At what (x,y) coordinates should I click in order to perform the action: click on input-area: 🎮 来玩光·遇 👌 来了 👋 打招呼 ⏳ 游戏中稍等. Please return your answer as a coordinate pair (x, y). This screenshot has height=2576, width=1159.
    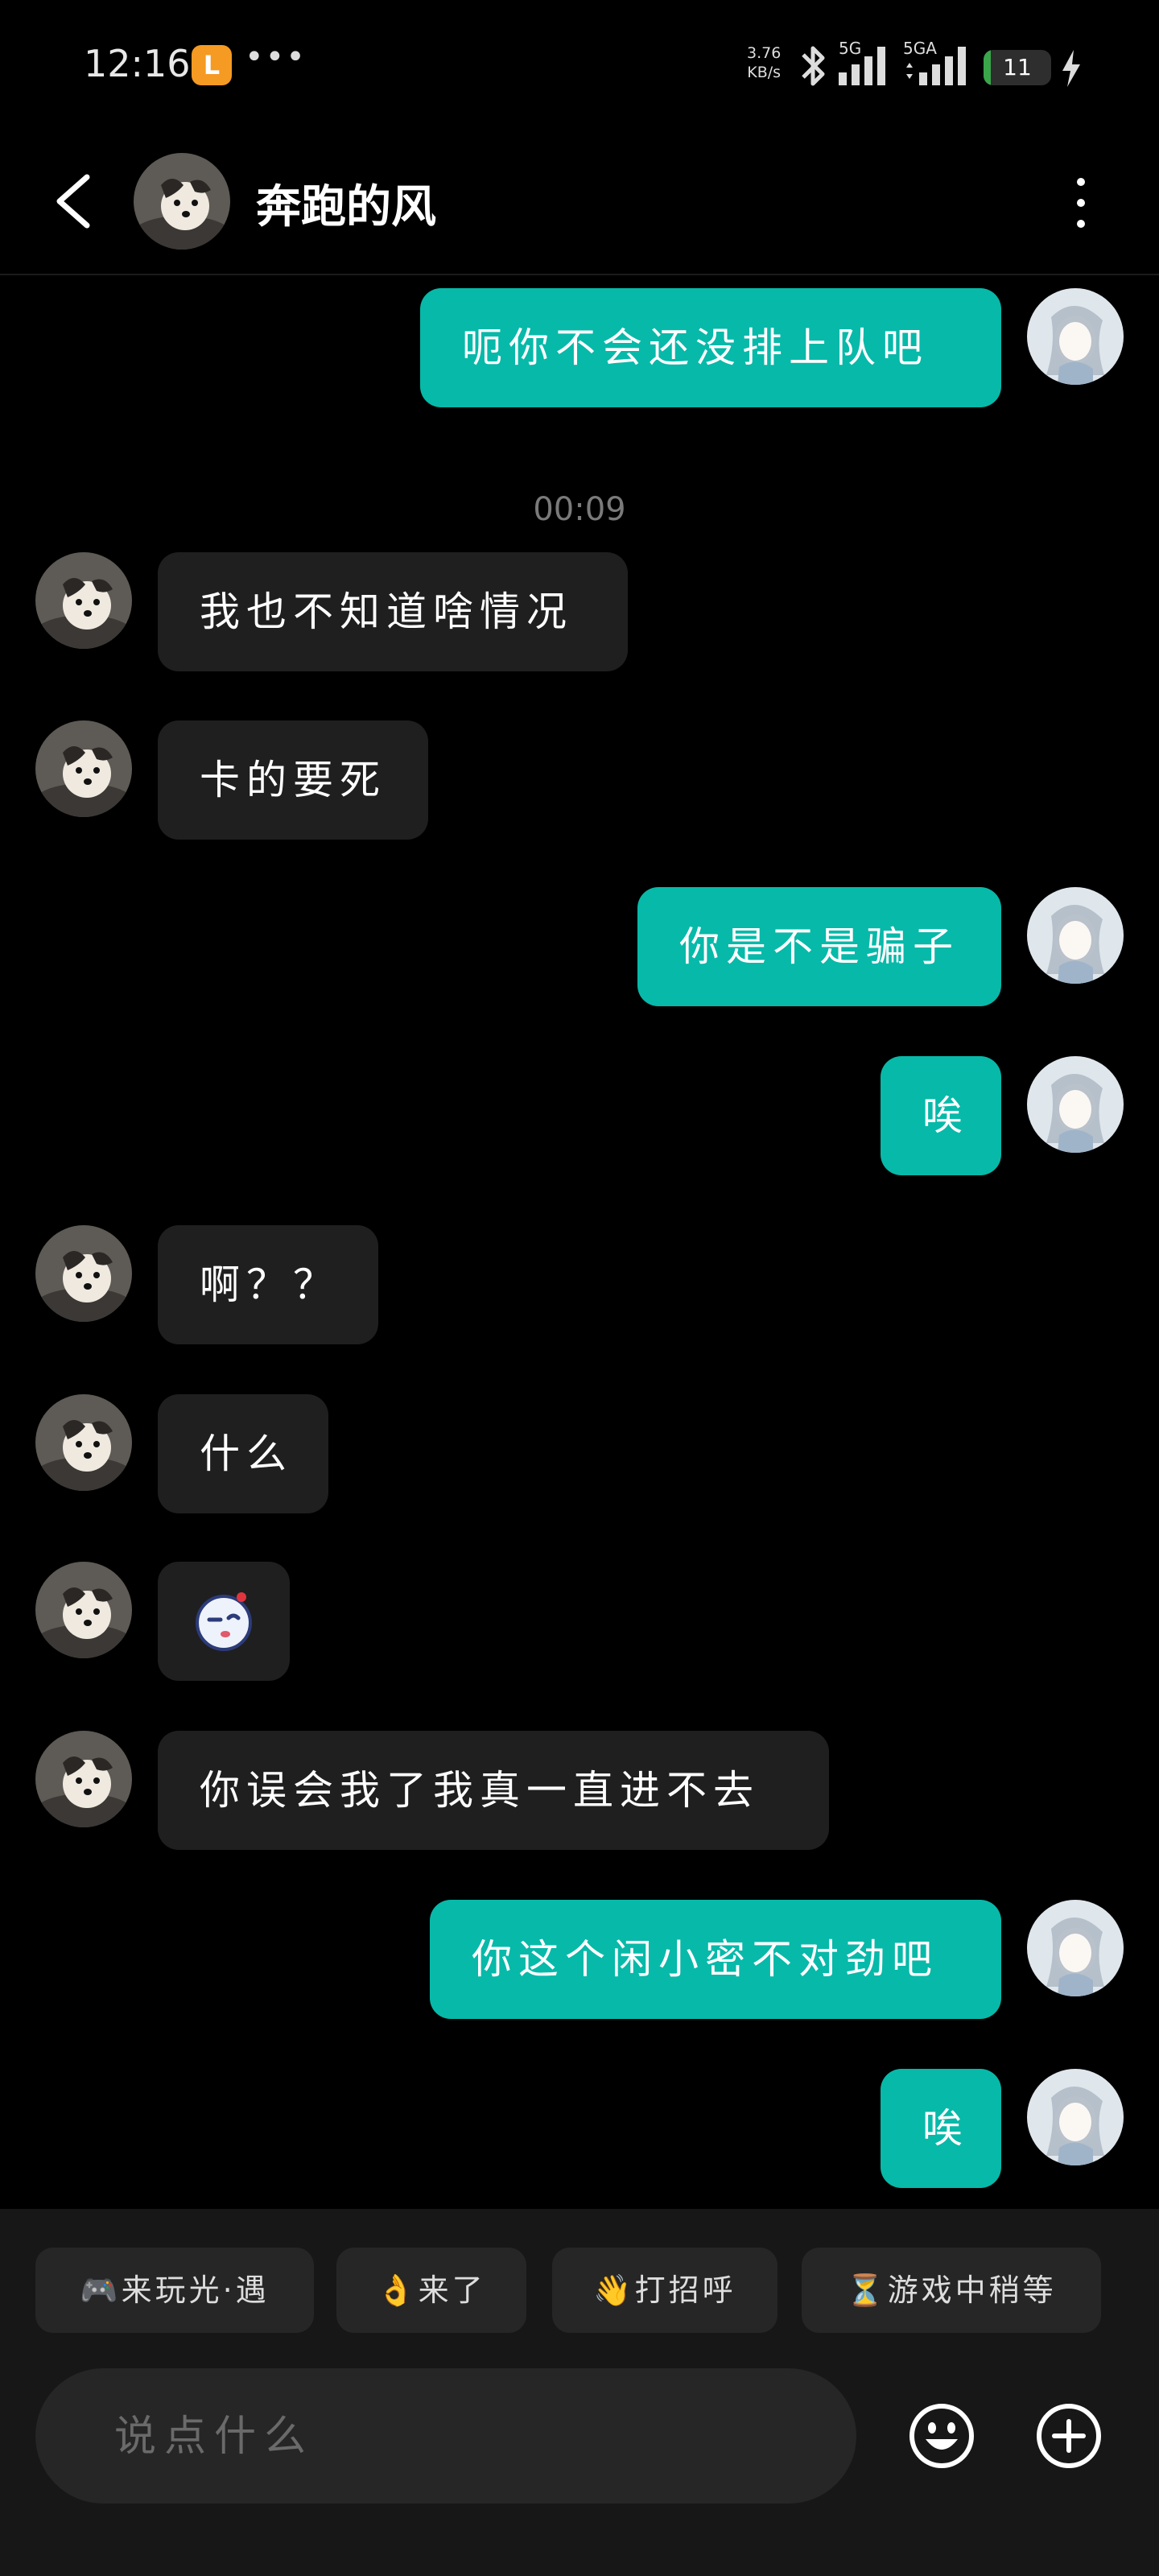
    Looking at the image, I should click on (579, 2392).